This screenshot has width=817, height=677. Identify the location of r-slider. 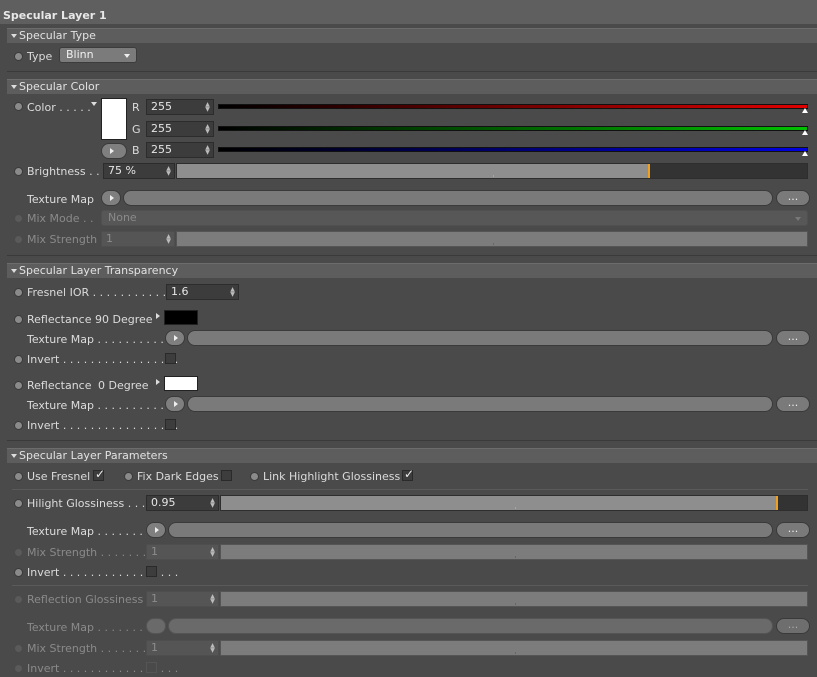
(513, 106).